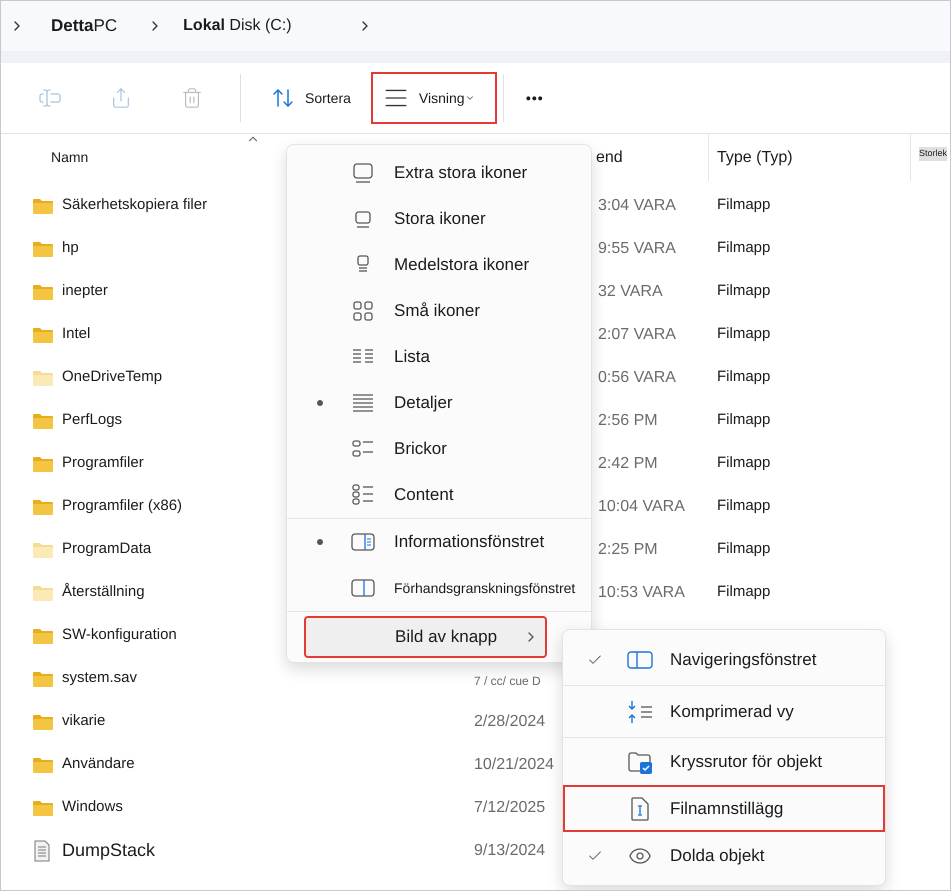  What do you see at coordinates (507, 681) in the screenshot?
I see `date-cell-text: 7 / cc/ cue D` at bounding box center [507, 681].